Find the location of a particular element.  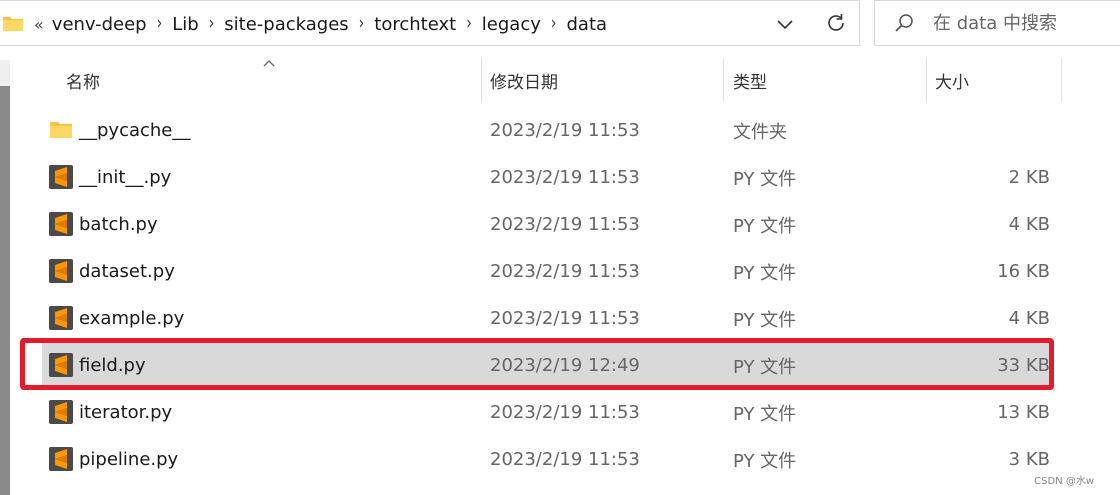

file-size: 13 KB is located at coordinates (1023, 412).